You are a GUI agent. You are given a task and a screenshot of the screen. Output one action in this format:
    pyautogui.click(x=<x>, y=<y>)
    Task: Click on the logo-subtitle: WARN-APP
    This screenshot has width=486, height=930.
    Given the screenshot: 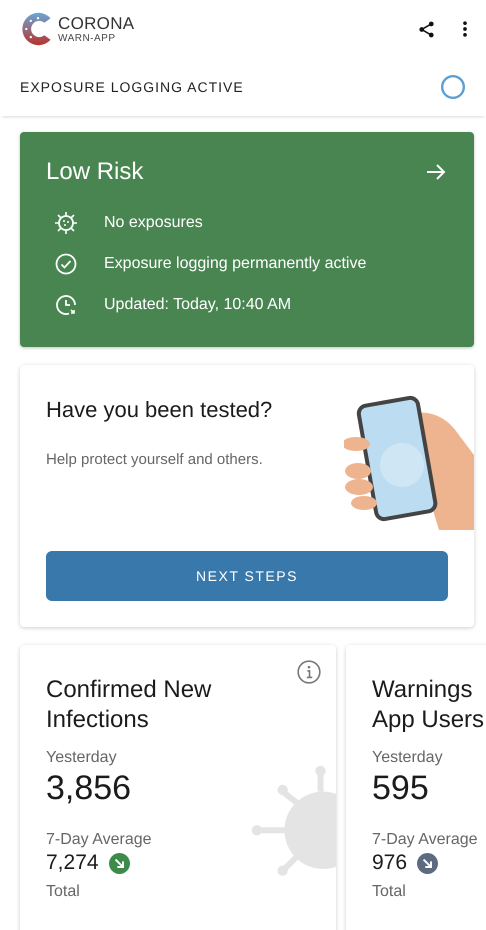 What is the action you would take?
    pyautogui.click(x=87, y=38)
    